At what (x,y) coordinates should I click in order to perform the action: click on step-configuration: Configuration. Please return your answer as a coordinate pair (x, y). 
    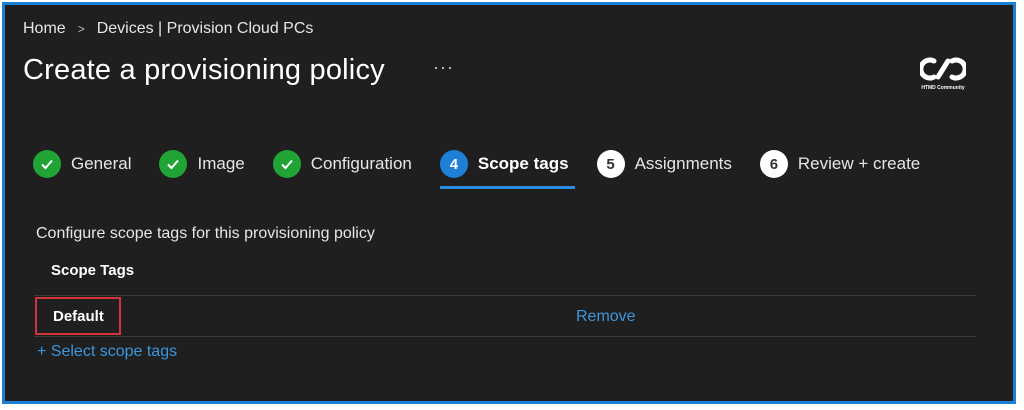
    Looking at the image, I should click on (342, 164).